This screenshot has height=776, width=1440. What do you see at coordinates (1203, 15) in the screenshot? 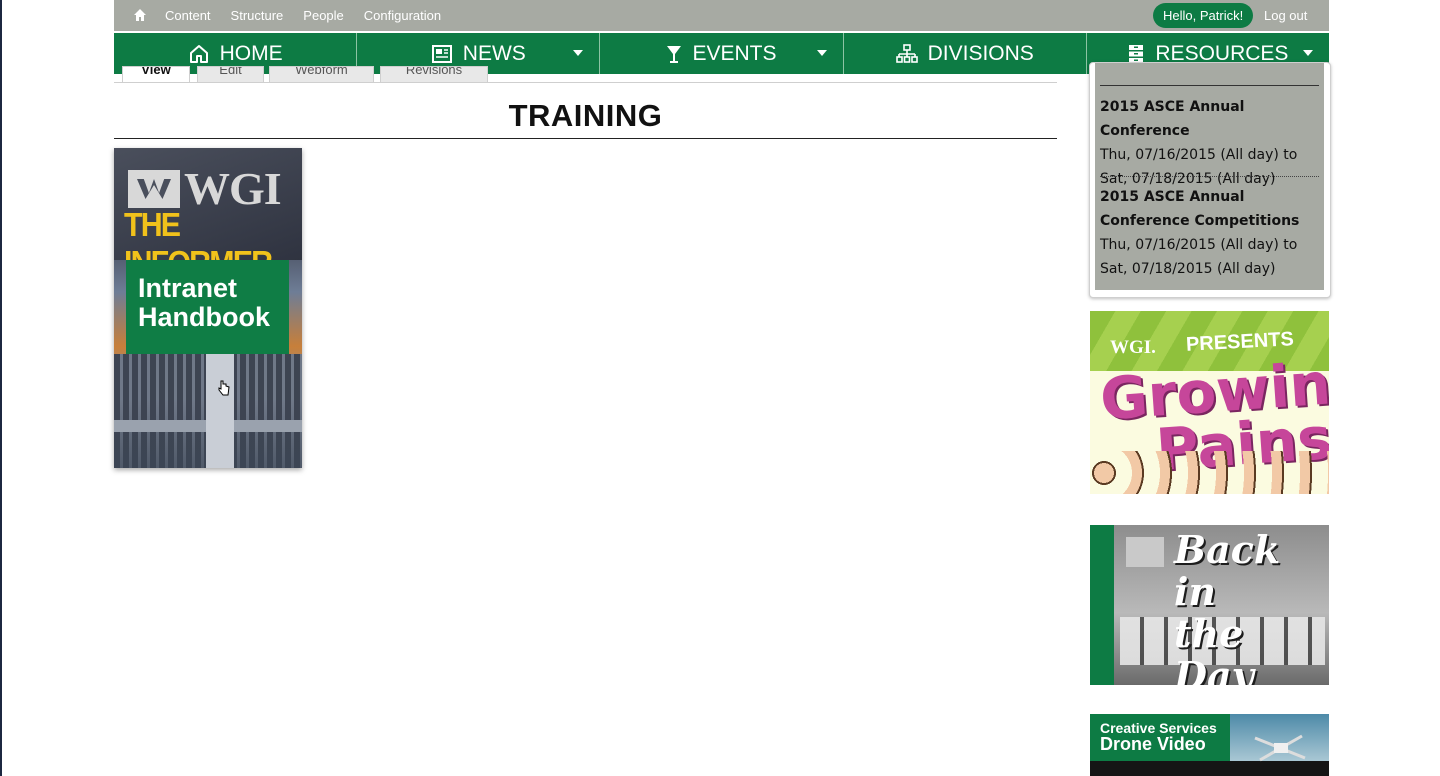
I see `user-greeting-button: Hello, Patrick!` at bounding box center [1203, 15].